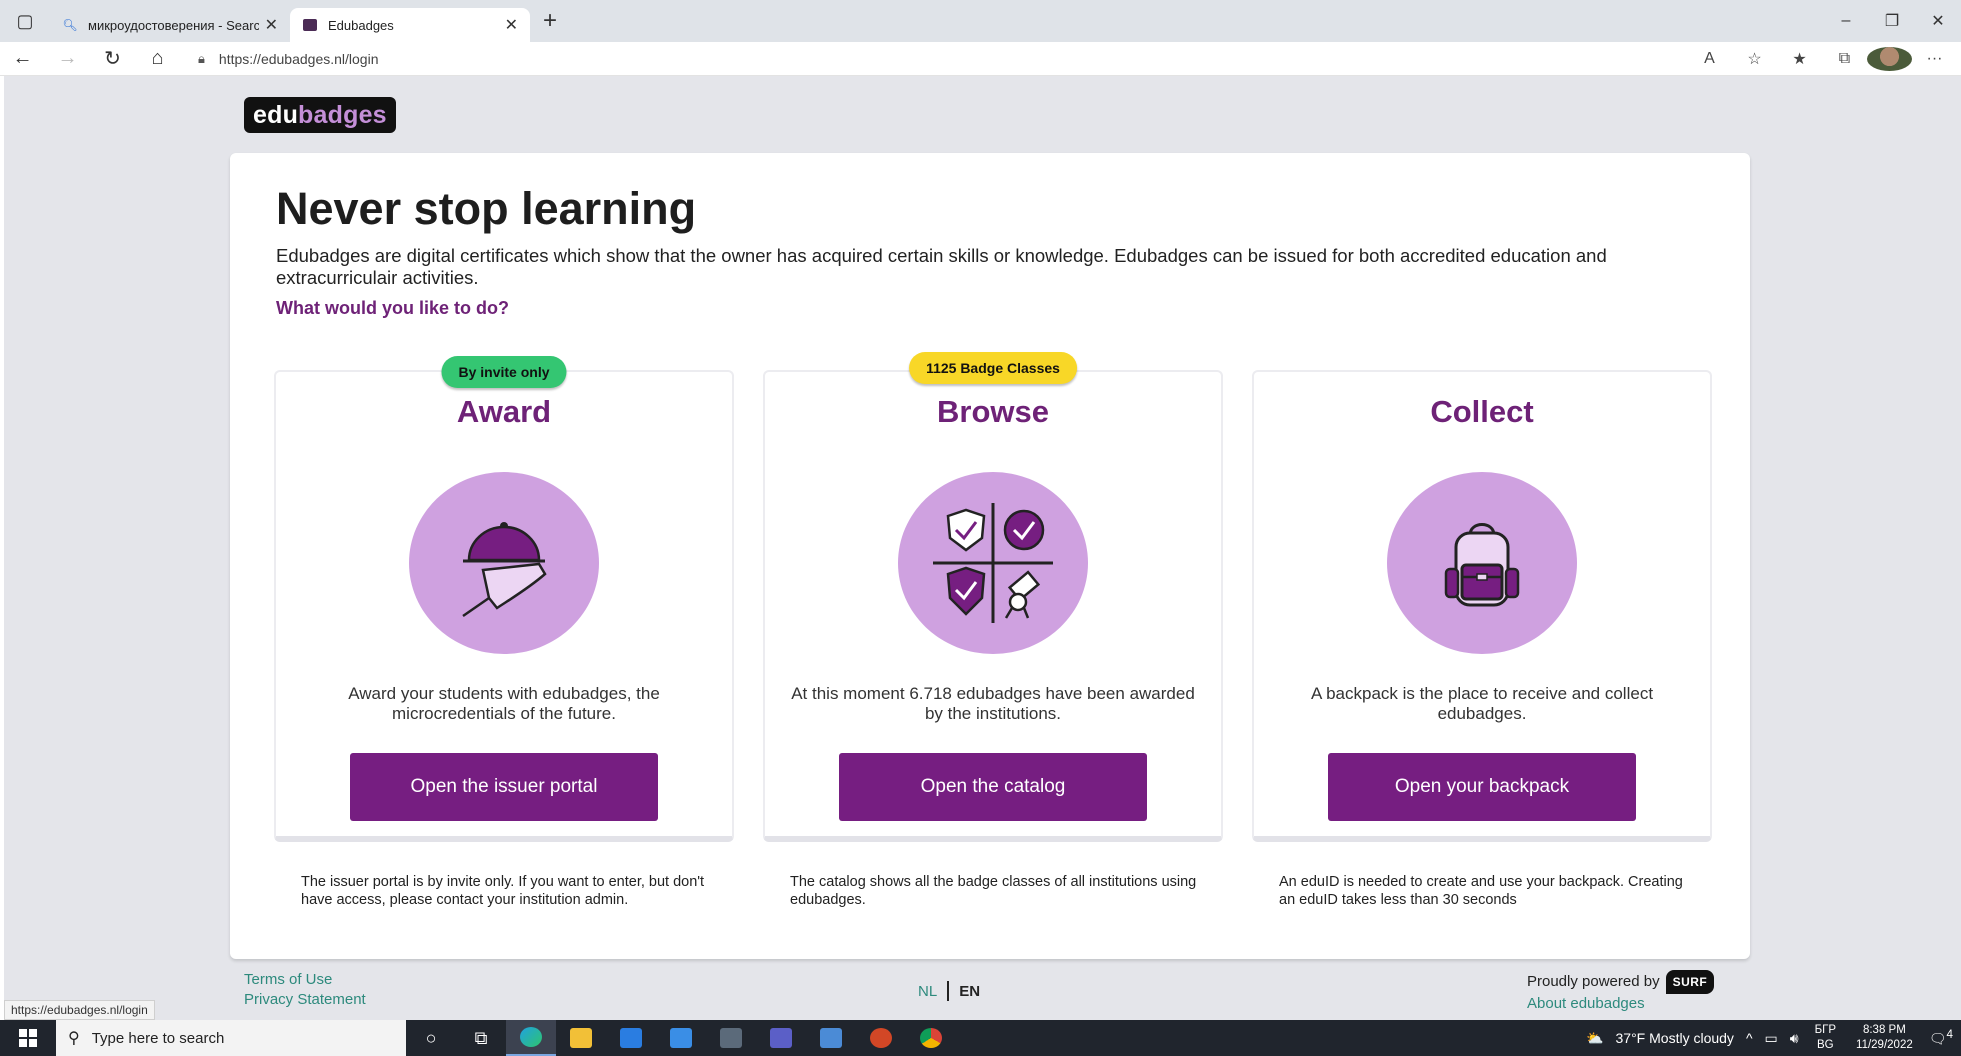  I want to click on chevron-up-icon: ^, so click(1749, 1038).